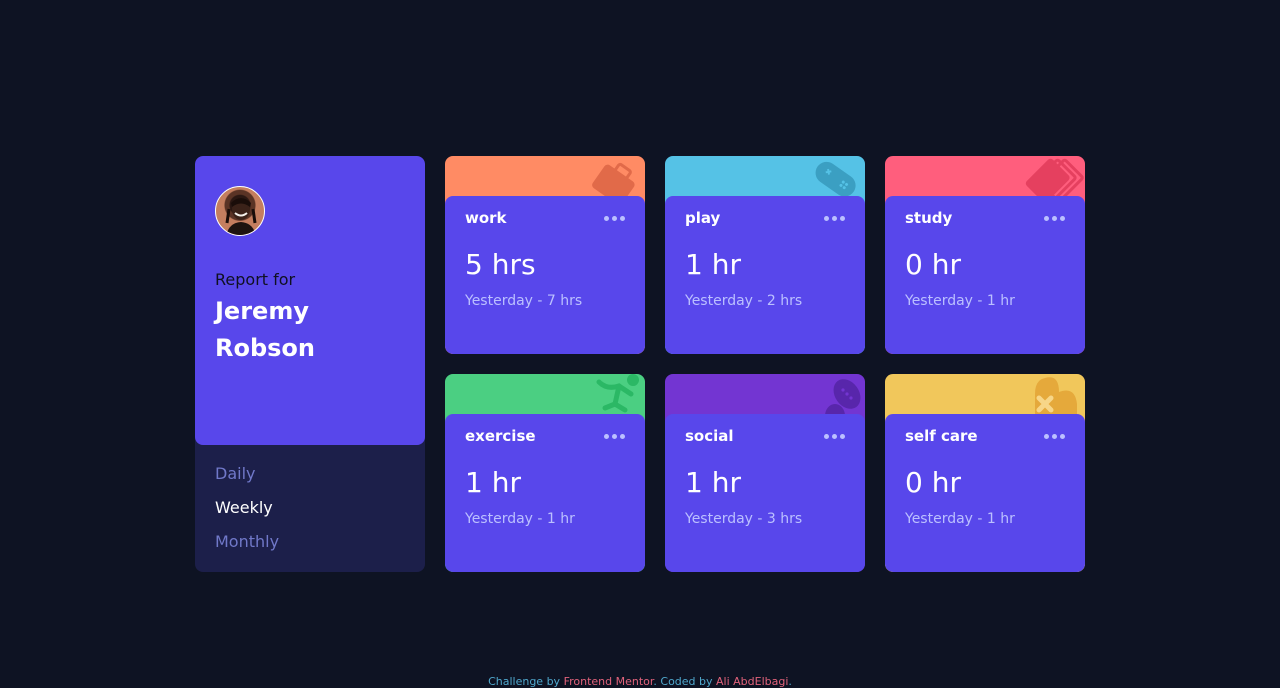 This screenshot has width=1280, height=688. I want to click on activity-title: social, so click(709, 436).